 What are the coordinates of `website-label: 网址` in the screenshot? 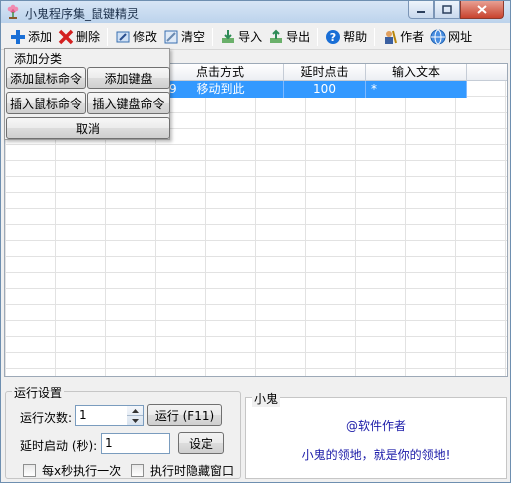 It's located at (460, 37).